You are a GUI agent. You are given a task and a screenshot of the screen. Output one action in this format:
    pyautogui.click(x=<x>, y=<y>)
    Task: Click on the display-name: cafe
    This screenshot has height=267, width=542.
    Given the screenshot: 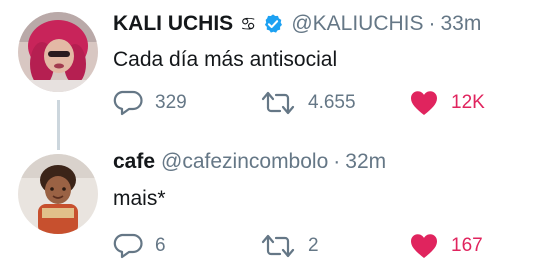 What is the action you would take?
    pyautogui.click(x=134, y=162)
    